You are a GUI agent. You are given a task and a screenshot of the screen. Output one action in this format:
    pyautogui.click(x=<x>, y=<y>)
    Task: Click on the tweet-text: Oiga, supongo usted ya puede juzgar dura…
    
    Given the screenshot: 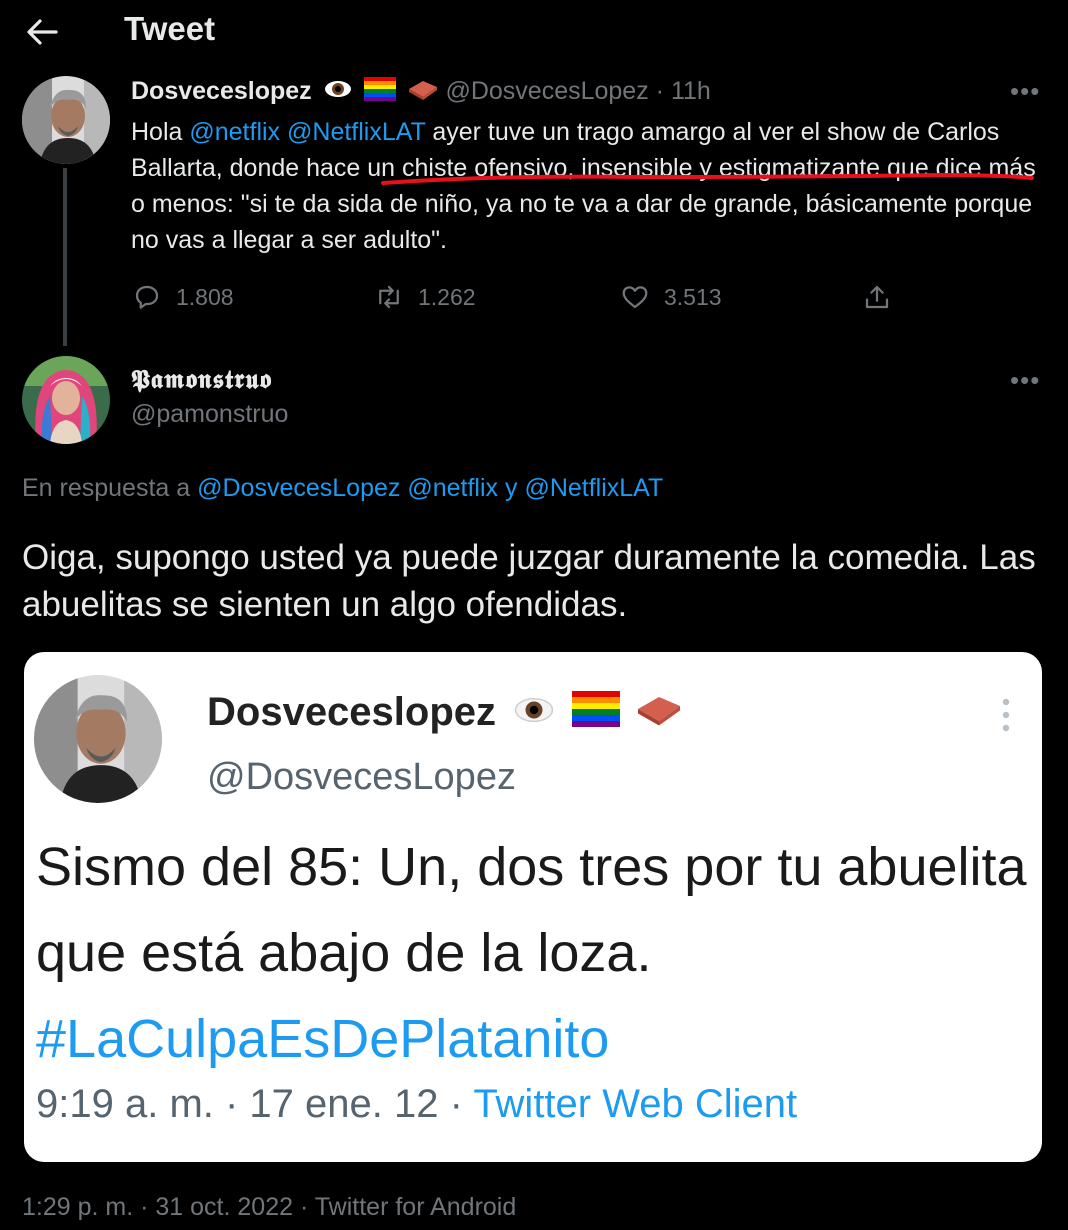 What is the action you would take?
    pyautogui.click(x=529, y=581)
    